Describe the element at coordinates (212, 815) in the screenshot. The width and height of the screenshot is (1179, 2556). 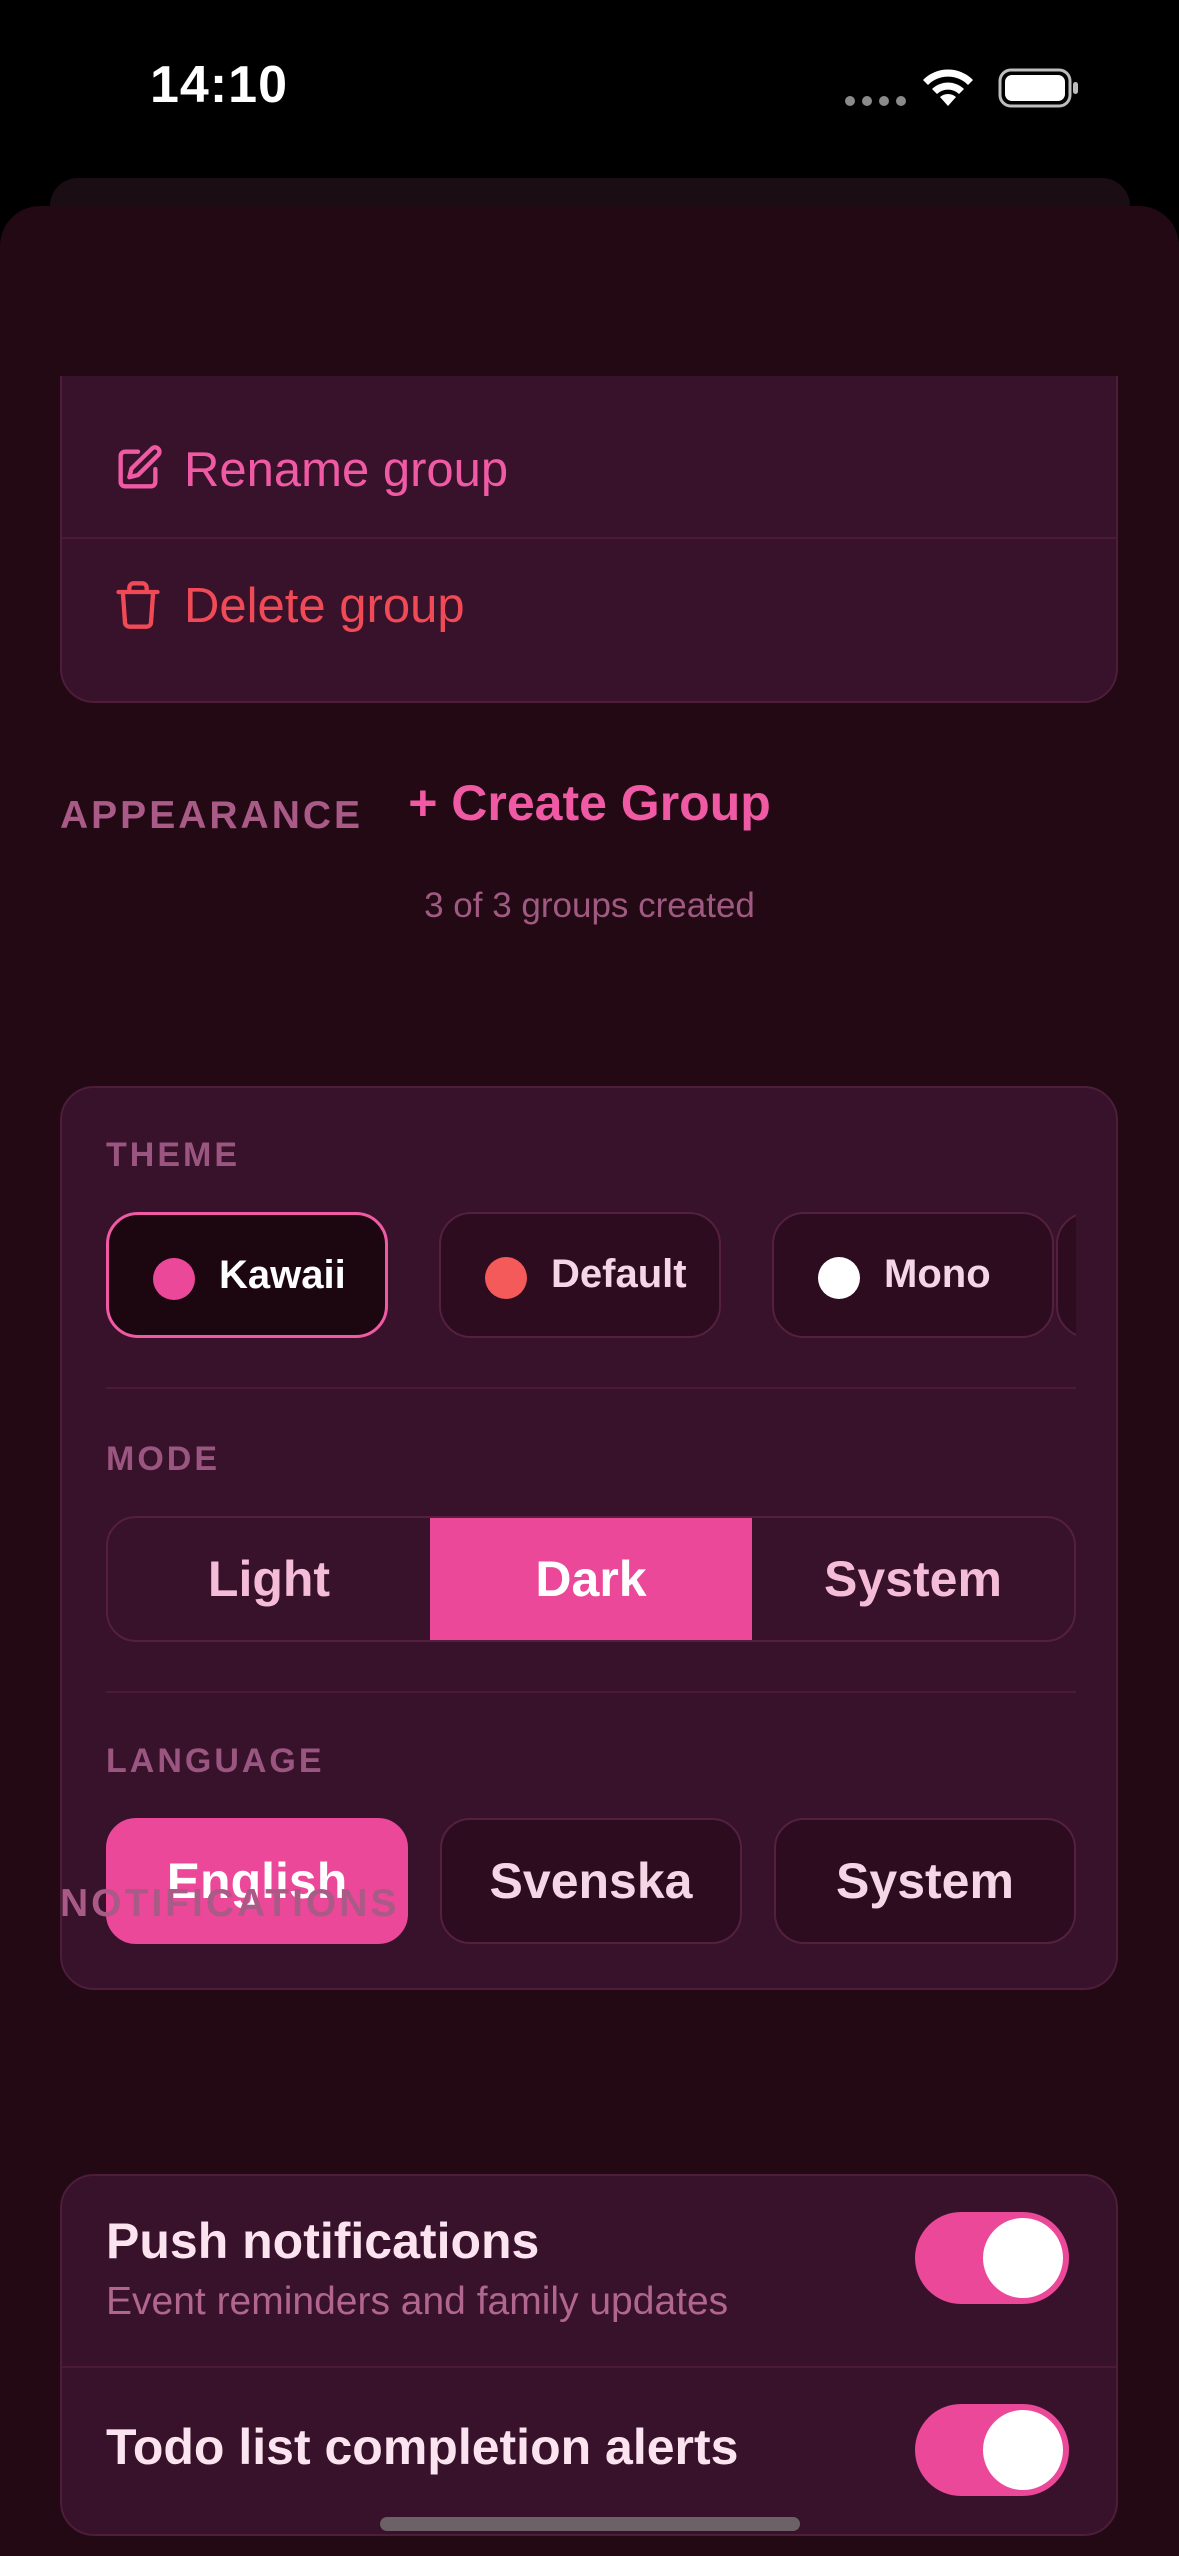
I see `appearance-header: APPEARANCE` at that location.